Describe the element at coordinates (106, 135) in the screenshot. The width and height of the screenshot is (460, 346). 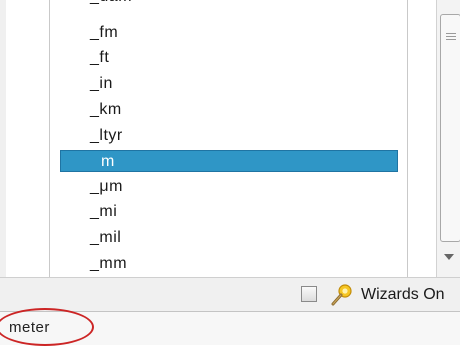
I see `list-item-label: _ltyr` at that location.